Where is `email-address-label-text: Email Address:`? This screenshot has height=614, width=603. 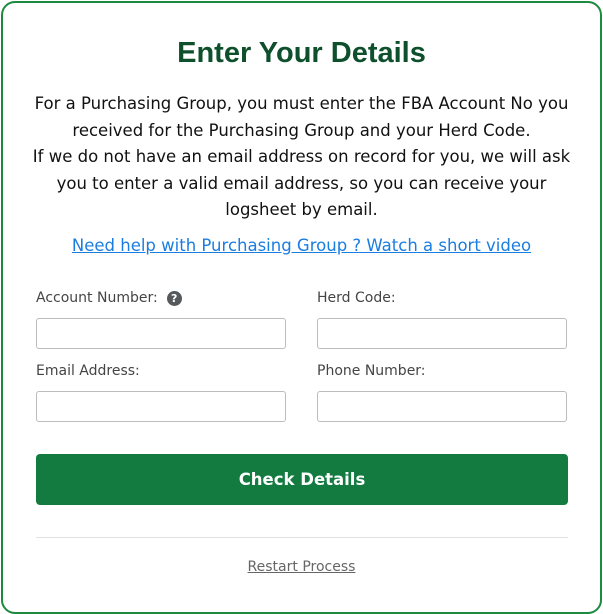 email-address-label-text: Email Address: is located at coordinates (88, 371).